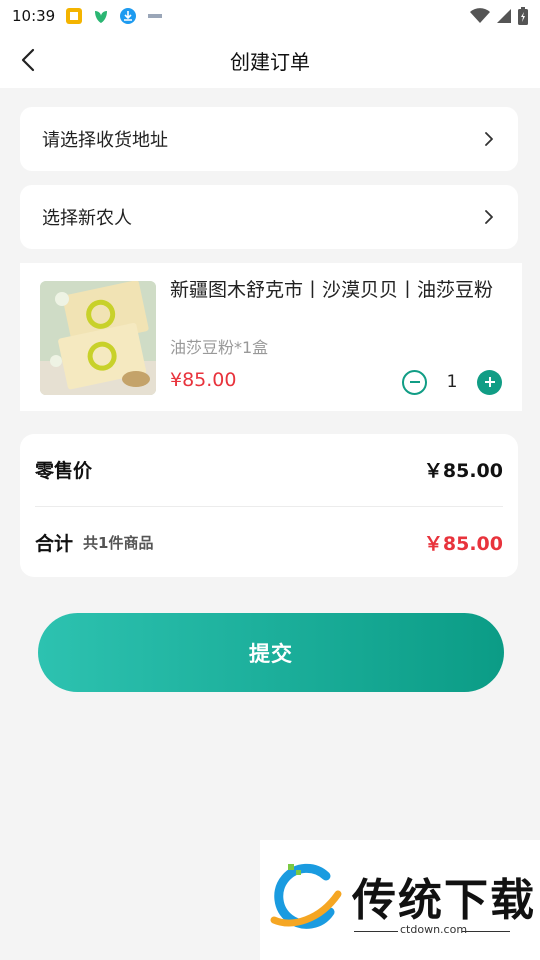 This screenshot has height=960, width=540. I want to click on back-button, so click(28, 60).